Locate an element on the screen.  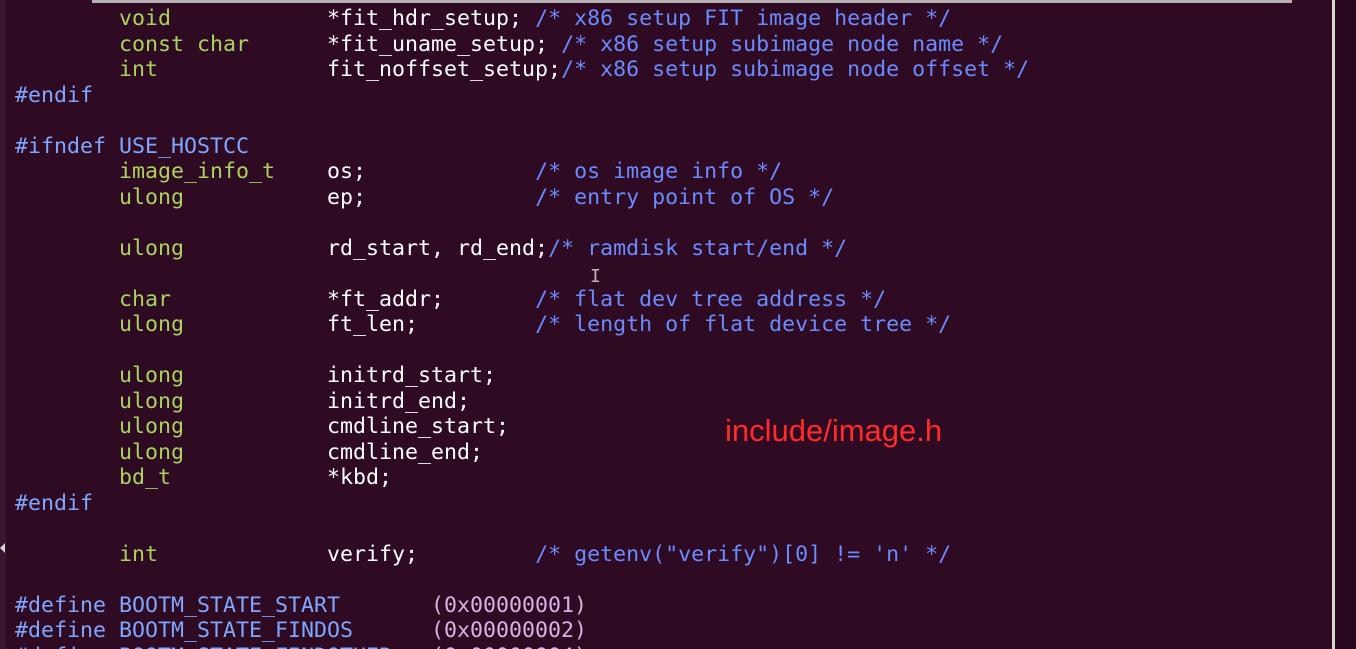
code-line: ulong initrd_end; is located at coordinates (522, 402).